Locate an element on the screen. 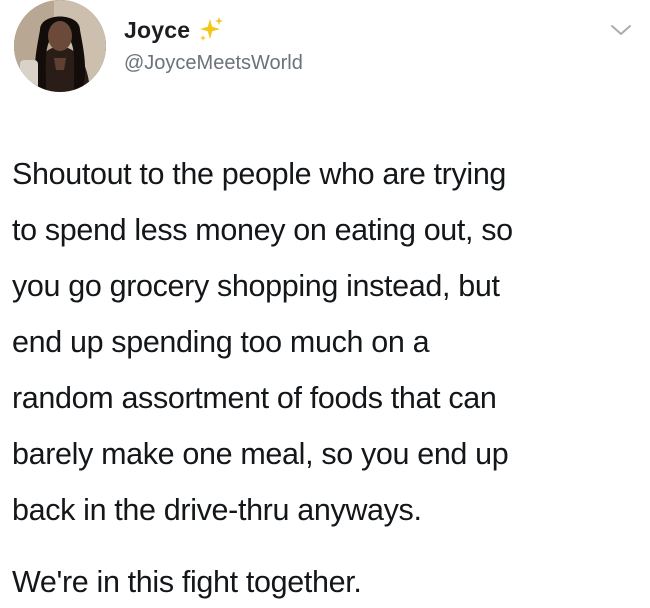  author-name-row: Joyce is located at coordinates (175, 30).